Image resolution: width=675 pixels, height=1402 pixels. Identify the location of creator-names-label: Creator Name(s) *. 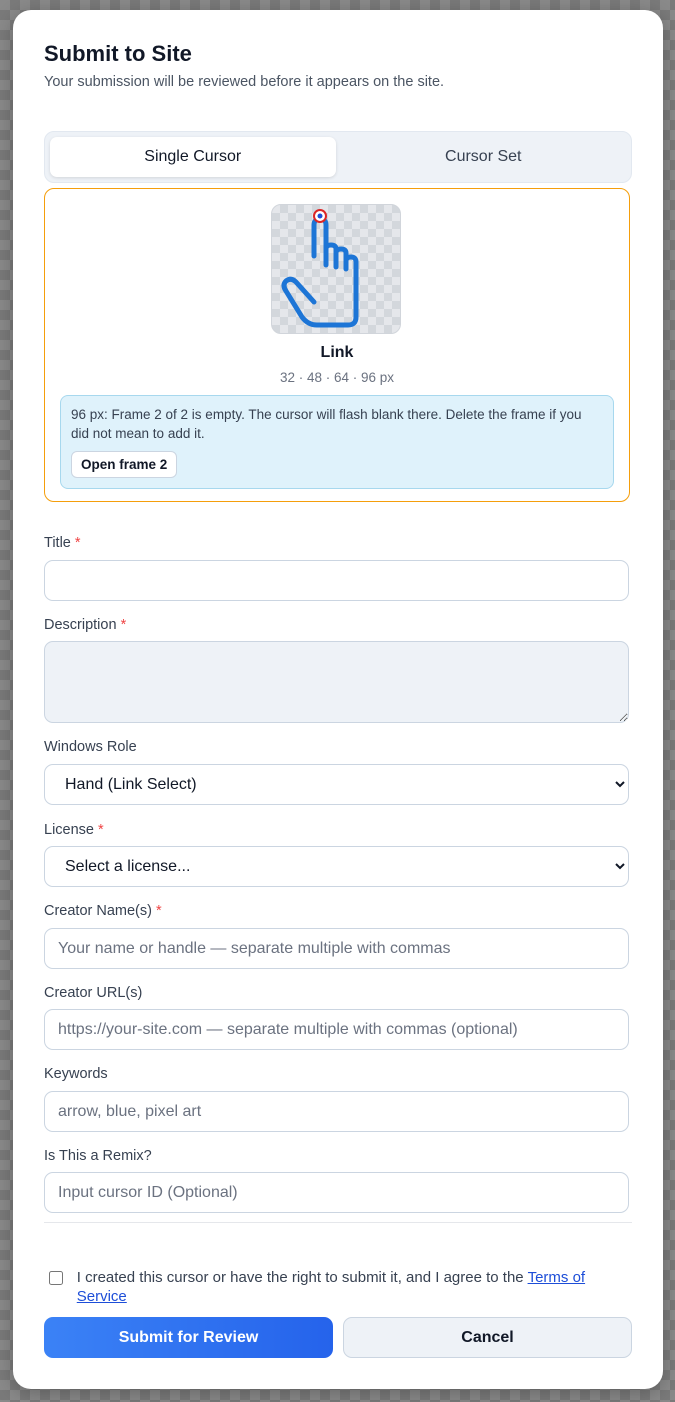
(103, 911).